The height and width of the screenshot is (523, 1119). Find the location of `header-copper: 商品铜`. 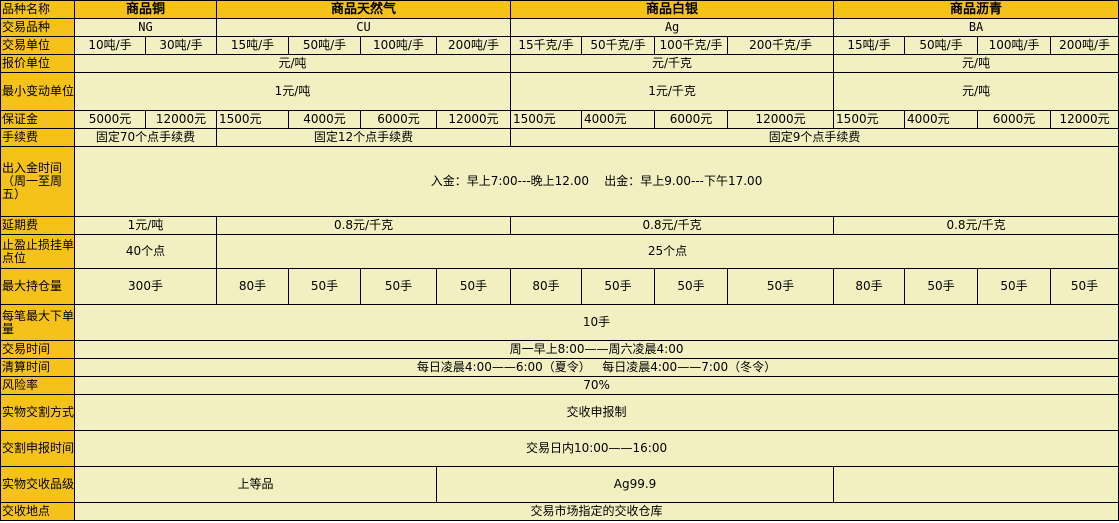

header-copper: 商品铜 is located at coordinates (145, 9).